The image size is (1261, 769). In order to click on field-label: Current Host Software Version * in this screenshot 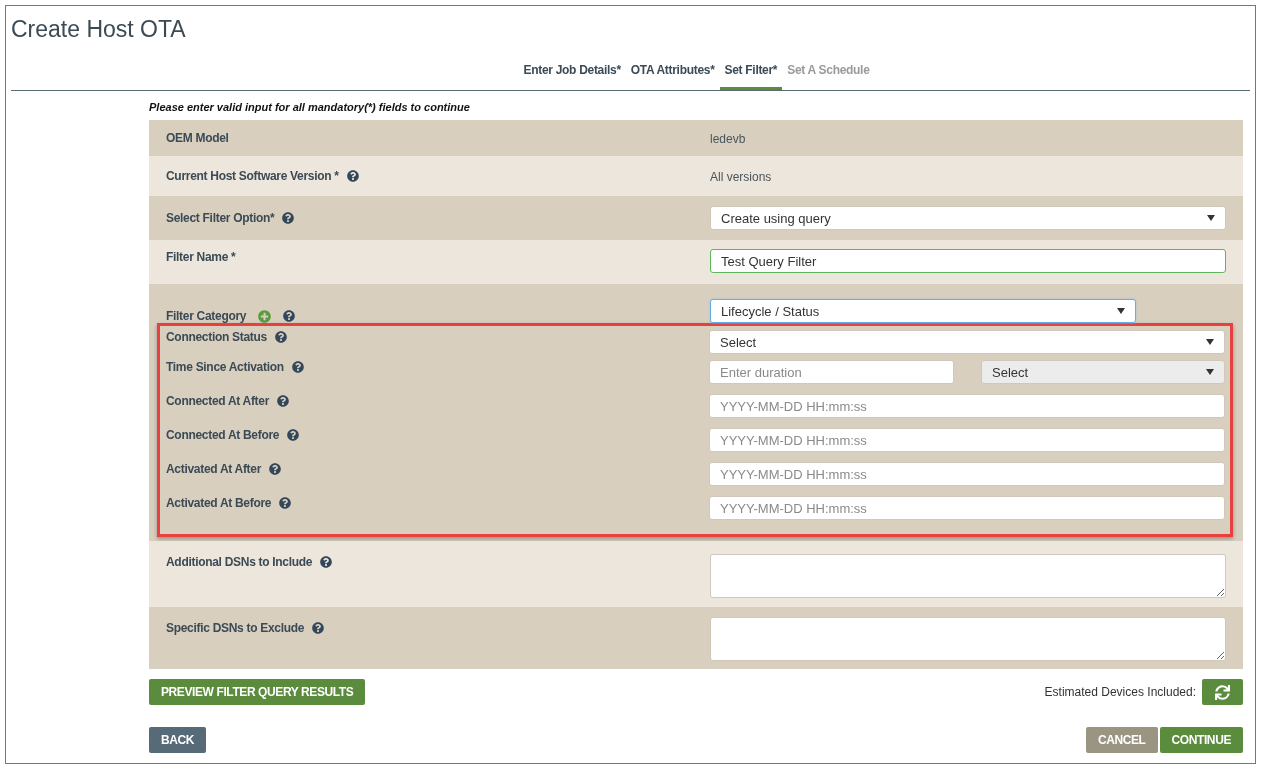, I will do `click(252, 176)`.